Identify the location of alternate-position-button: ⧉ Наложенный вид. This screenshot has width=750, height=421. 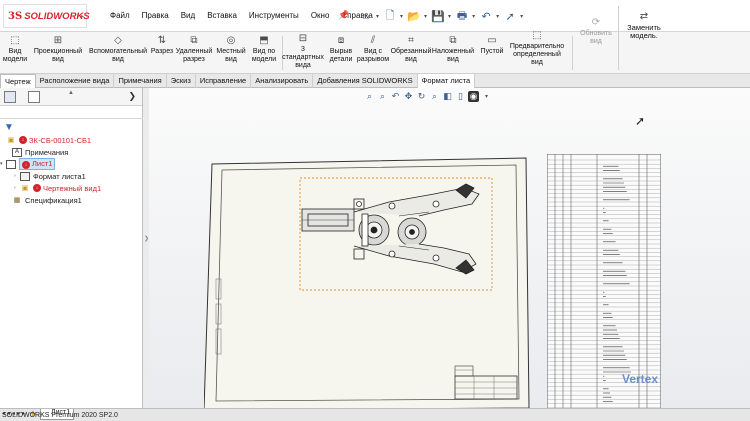
(453, 49).